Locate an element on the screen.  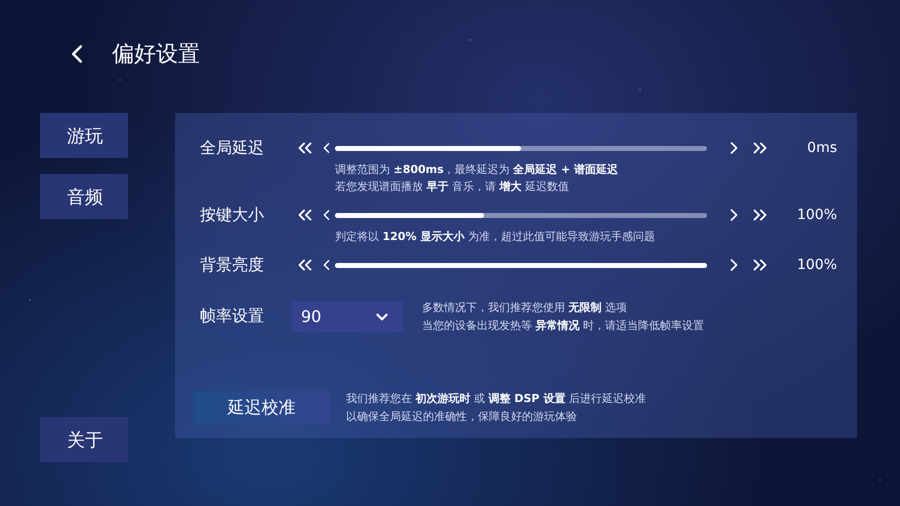
setting-label: 按键大小 is located at coordinates (232, 215).